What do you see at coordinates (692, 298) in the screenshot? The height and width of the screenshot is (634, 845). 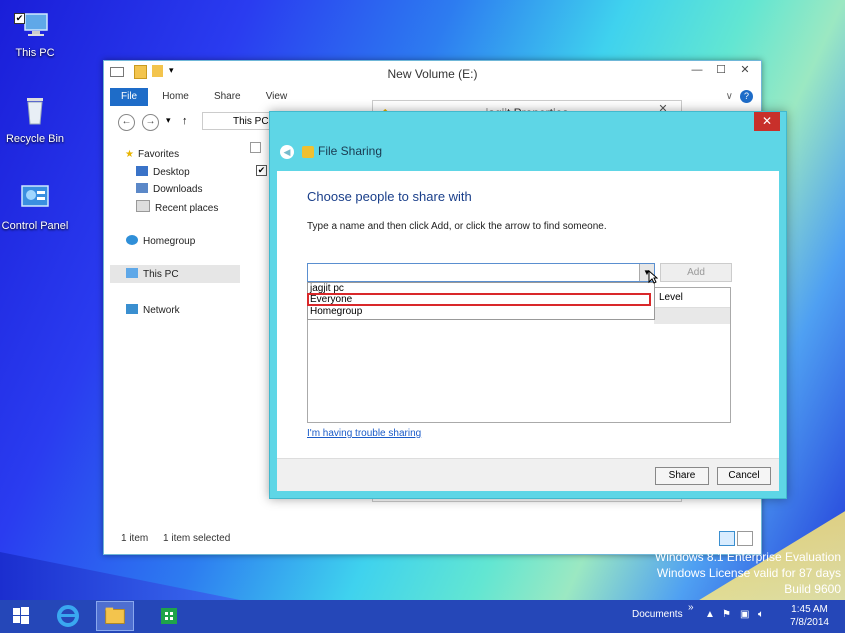 I see `column-permission-level: Level` at bounding box center [692, 298].